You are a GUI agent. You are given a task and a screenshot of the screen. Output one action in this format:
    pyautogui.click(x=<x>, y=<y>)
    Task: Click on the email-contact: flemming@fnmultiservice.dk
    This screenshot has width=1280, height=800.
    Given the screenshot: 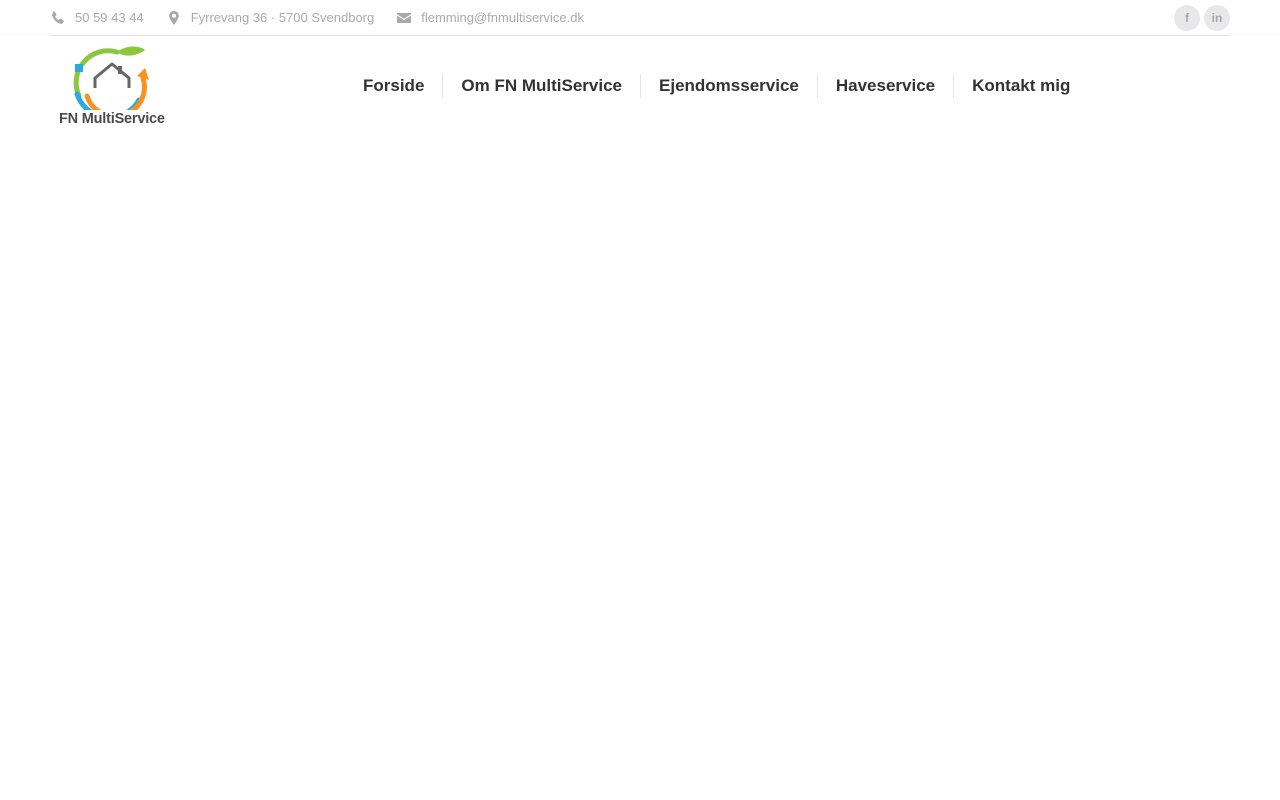 What is the action you would take?
    pyautogui.click(x=490, y=18)
    